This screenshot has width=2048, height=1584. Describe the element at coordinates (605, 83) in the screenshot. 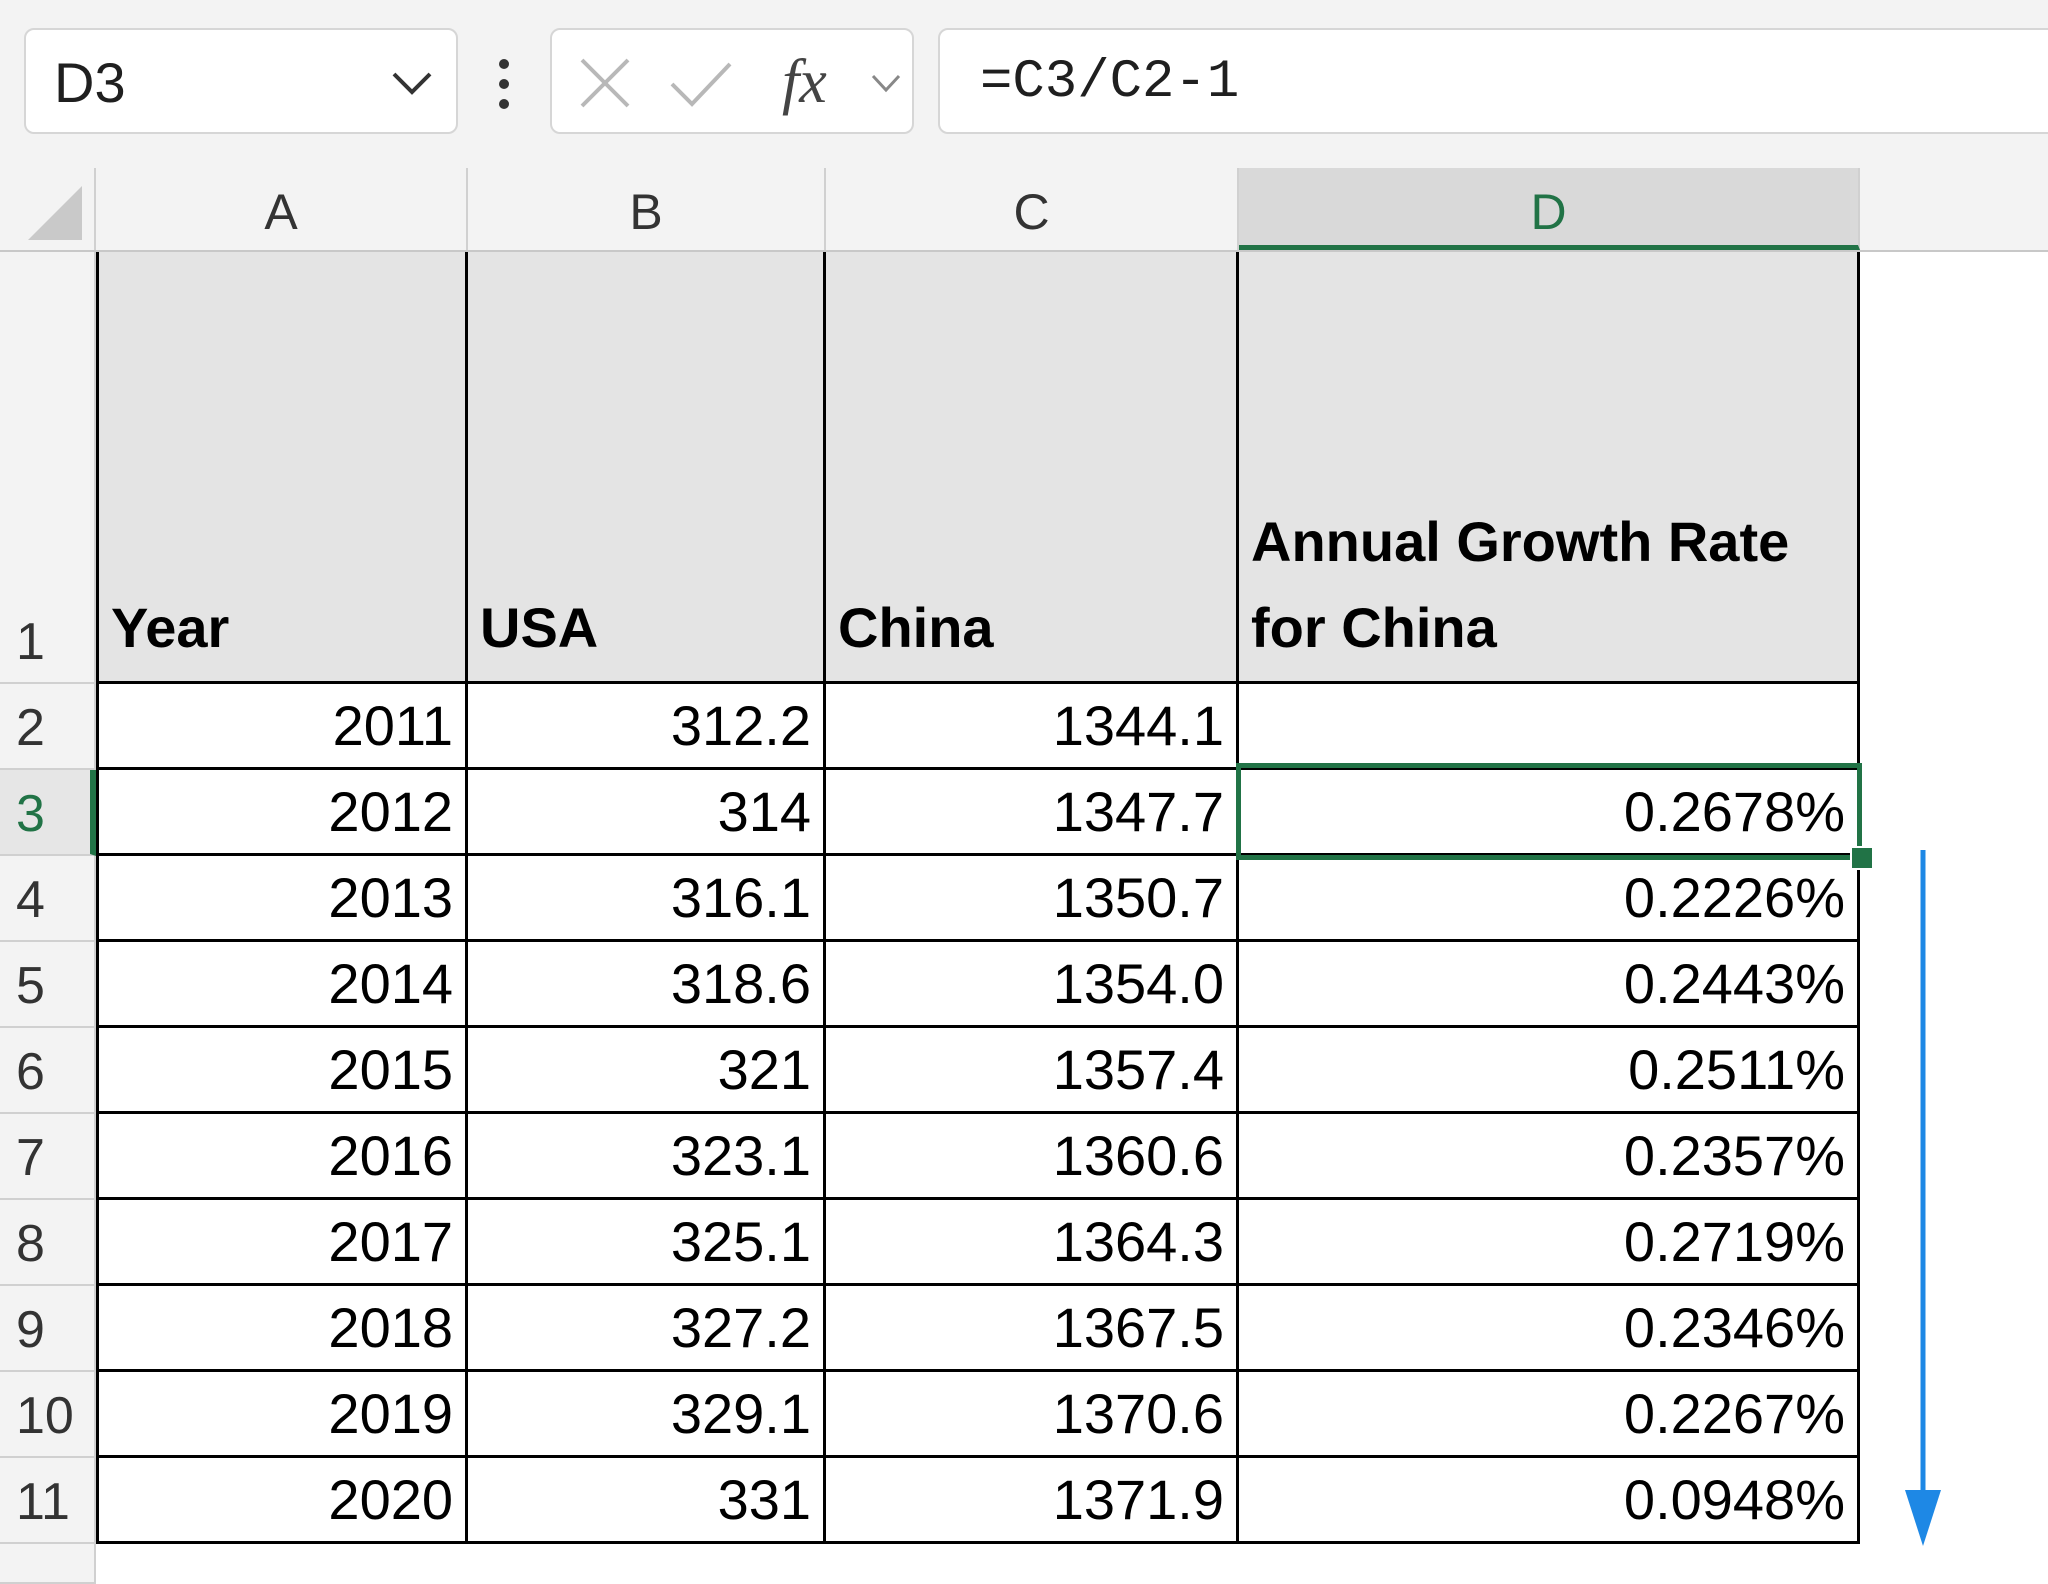

I see `cancel-icon` at that location.